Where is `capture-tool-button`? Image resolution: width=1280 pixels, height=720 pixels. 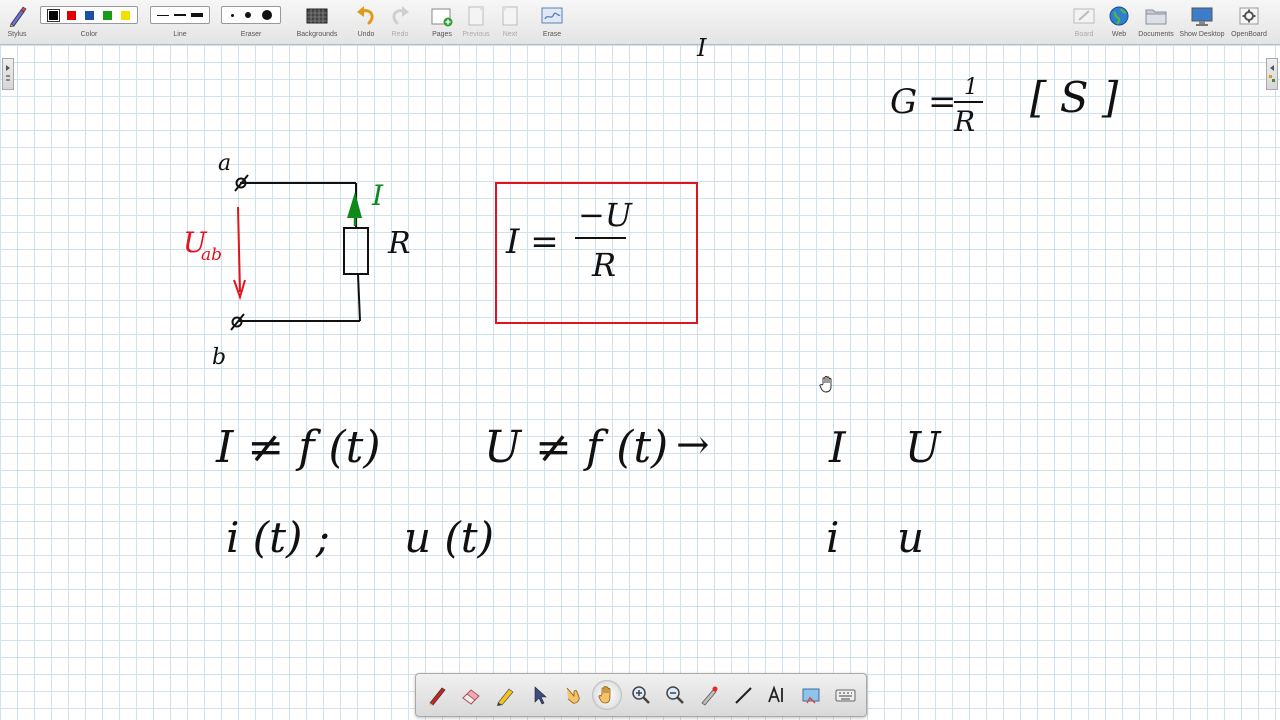
capture-tool-button is located at coordinates (811, 695).